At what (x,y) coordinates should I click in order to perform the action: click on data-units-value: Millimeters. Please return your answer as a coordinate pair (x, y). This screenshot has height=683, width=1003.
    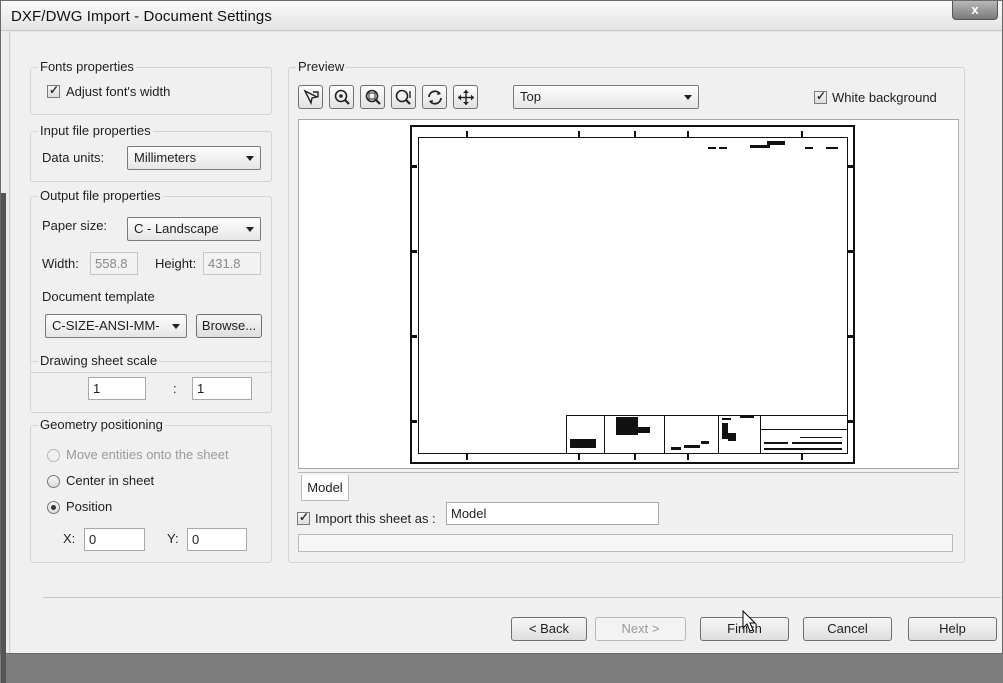
    Looking at the image, I should click on (165, 157).